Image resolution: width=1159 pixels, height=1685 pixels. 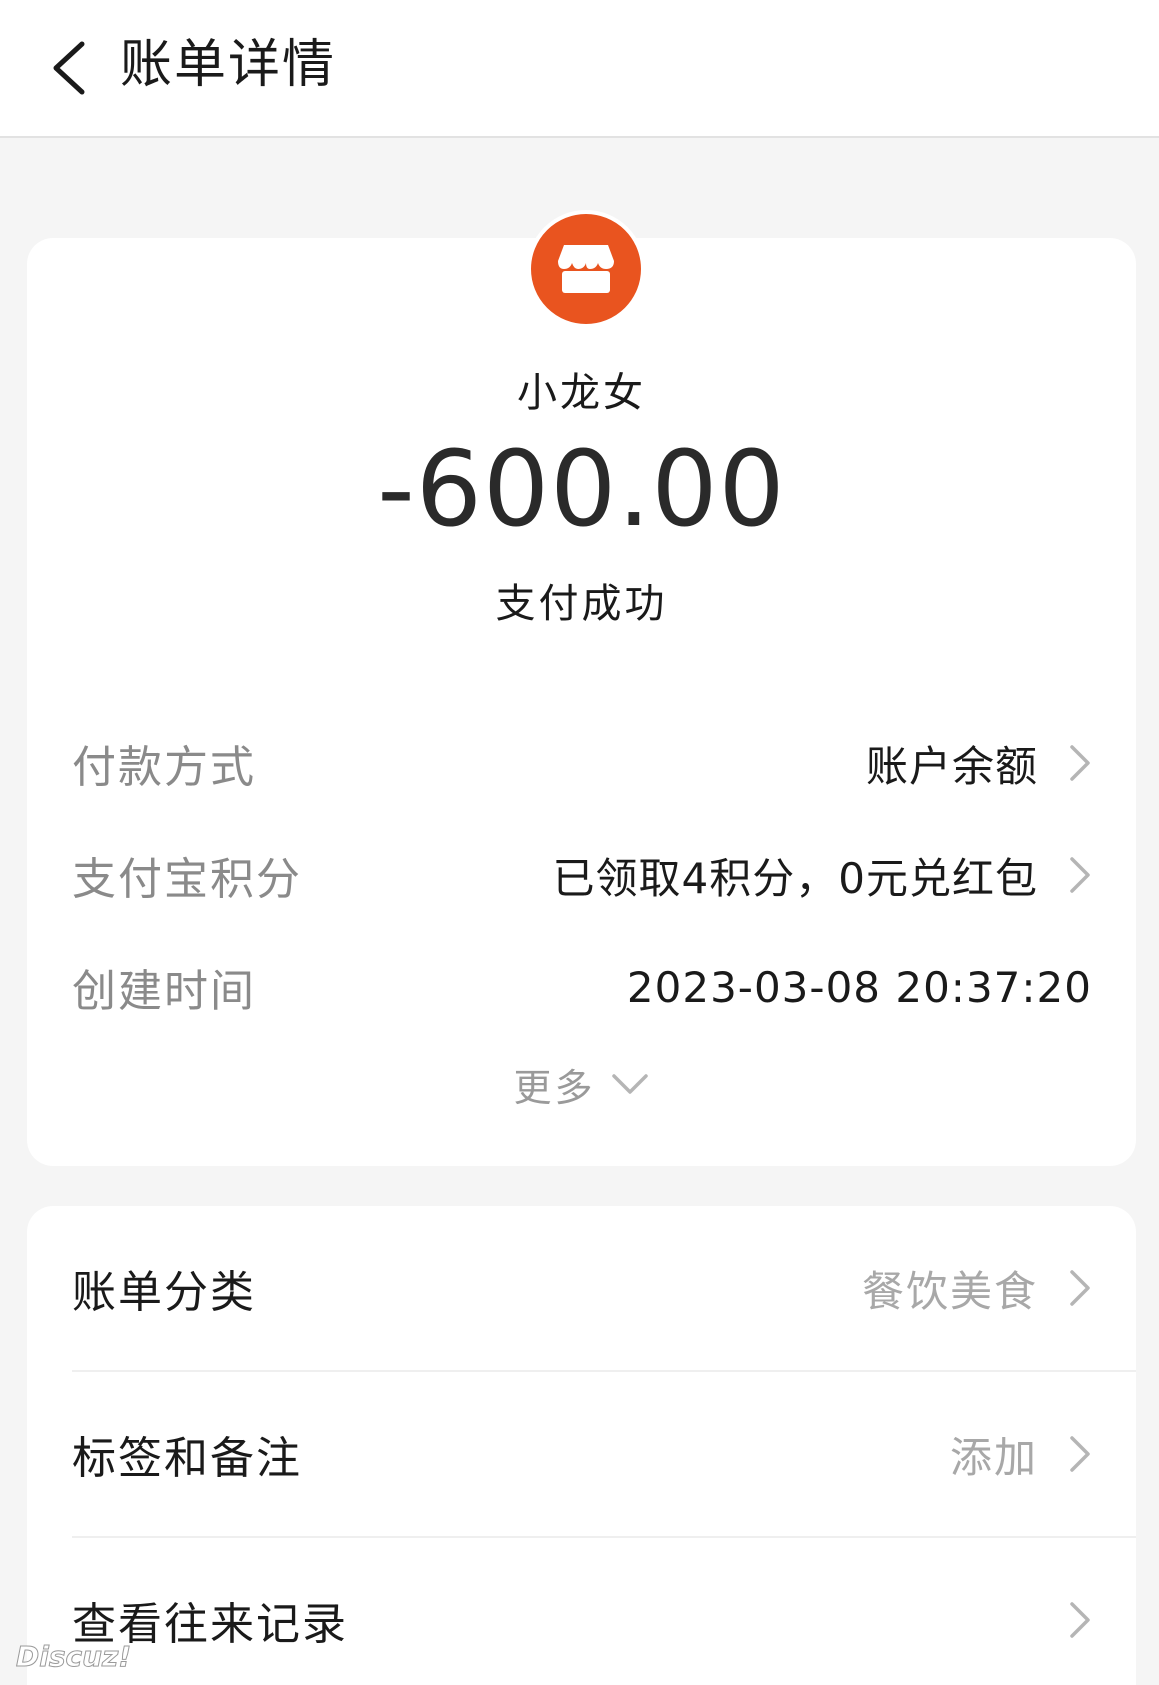 What do you see at coordinates (187, 1458) in the screenshot?
I see `tags-notes-label: 标签和备注` at bounding box center [187, 1458].